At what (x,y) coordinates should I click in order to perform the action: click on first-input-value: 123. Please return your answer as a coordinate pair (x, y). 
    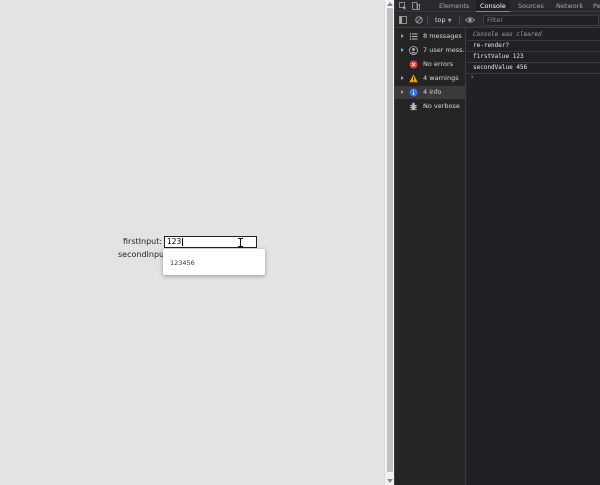
    Looking at the image, I should click on (174, 241).